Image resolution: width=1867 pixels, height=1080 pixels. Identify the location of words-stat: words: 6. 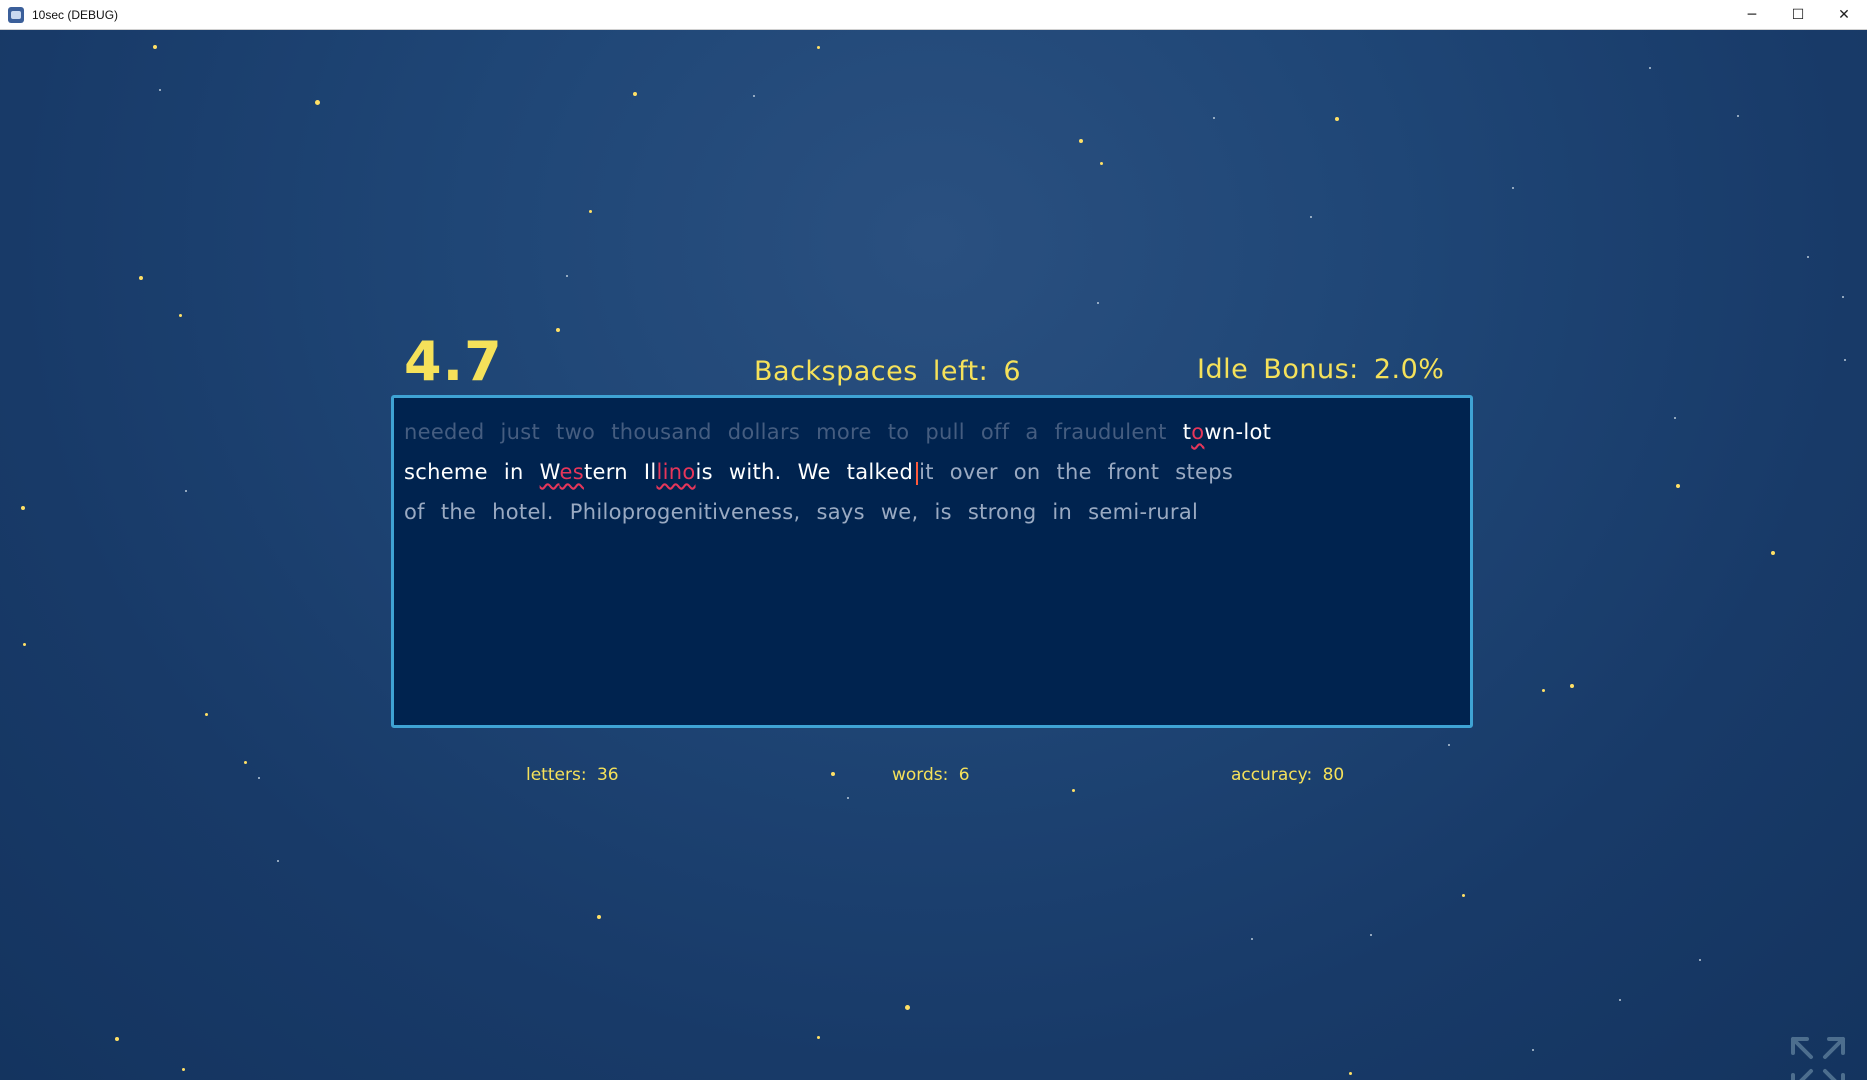
(931, 775).